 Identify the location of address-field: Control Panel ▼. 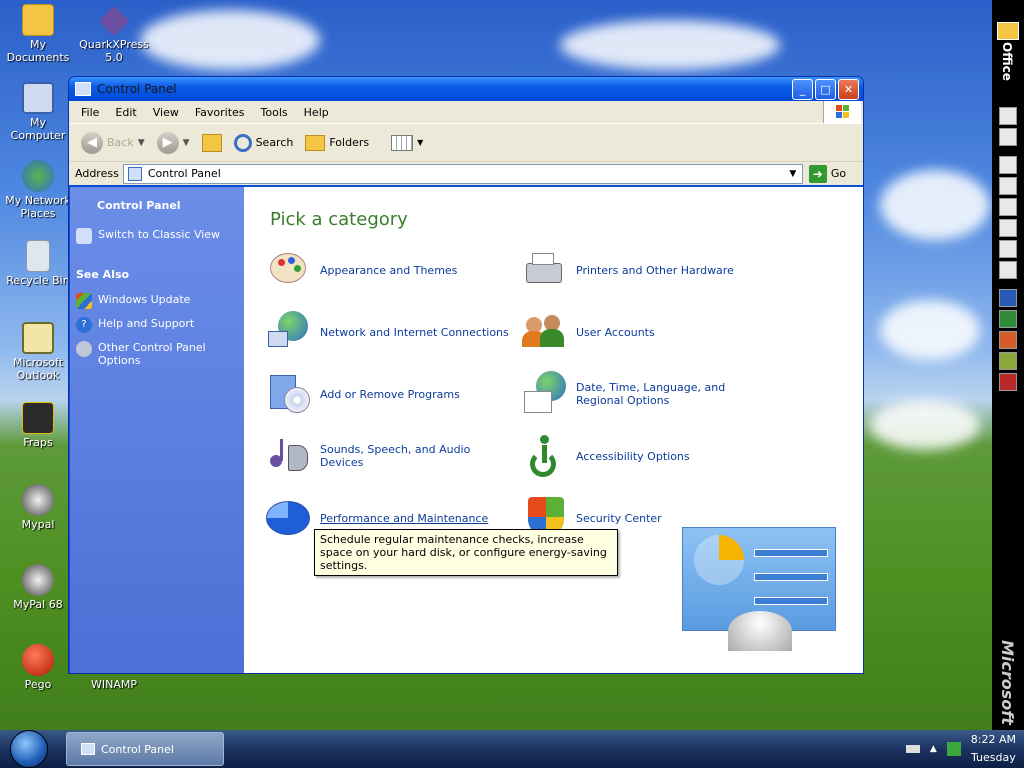
(462, 173).